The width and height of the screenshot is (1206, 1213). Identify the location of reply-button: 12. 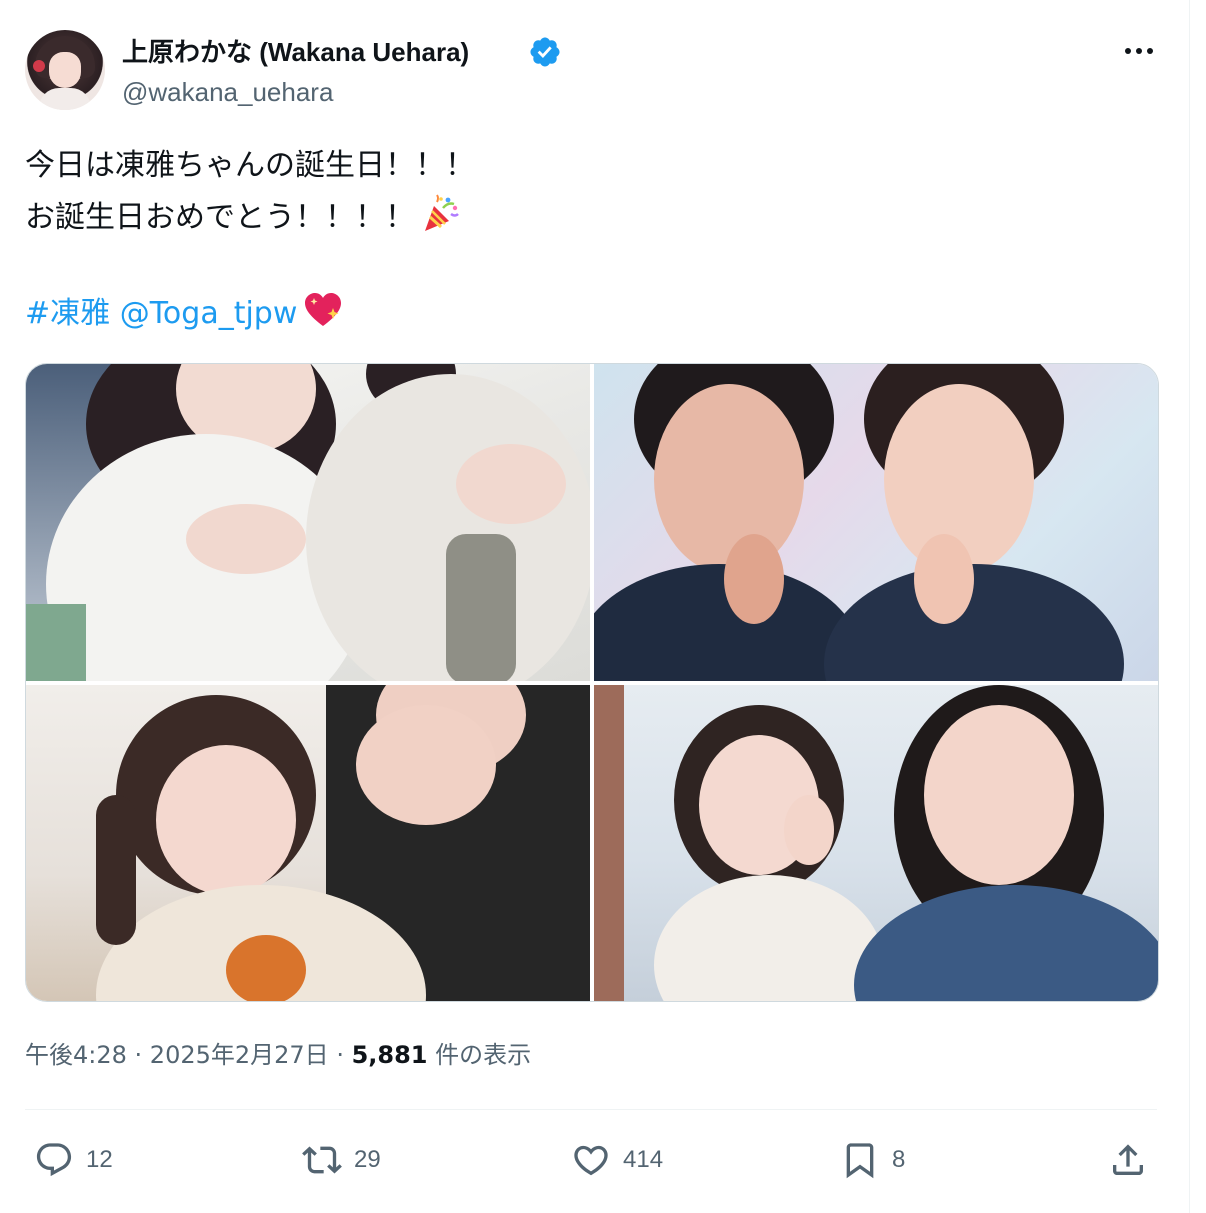
(73, 1160).